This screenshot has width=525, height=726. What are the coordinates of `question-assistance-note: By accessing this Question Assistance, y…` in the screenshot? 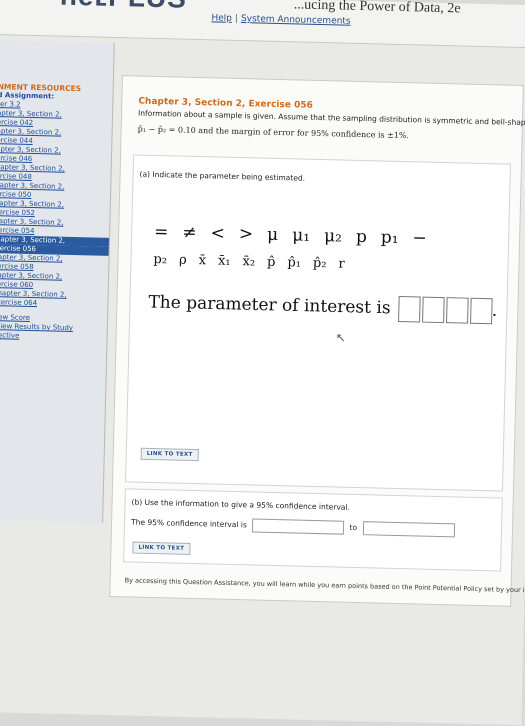 It's located at (324, 585).